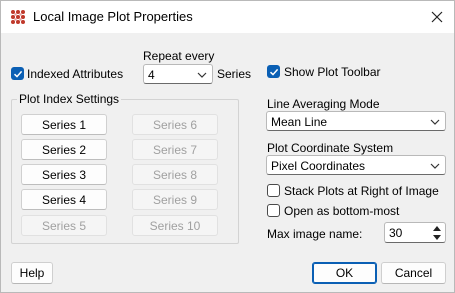  I want to click on cancel-button: Cancel, so click(413, 273).